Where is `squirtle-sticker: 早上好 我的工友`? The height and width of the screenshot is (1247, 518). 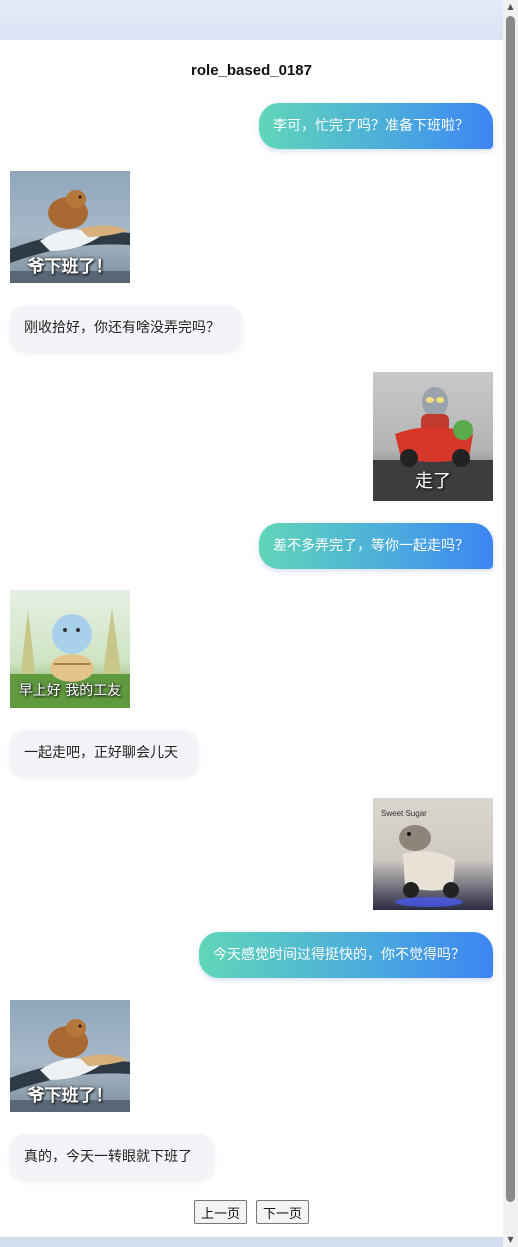 squirtle-sticker: 早上好 我的工友 is located at coordinates (70, 649).